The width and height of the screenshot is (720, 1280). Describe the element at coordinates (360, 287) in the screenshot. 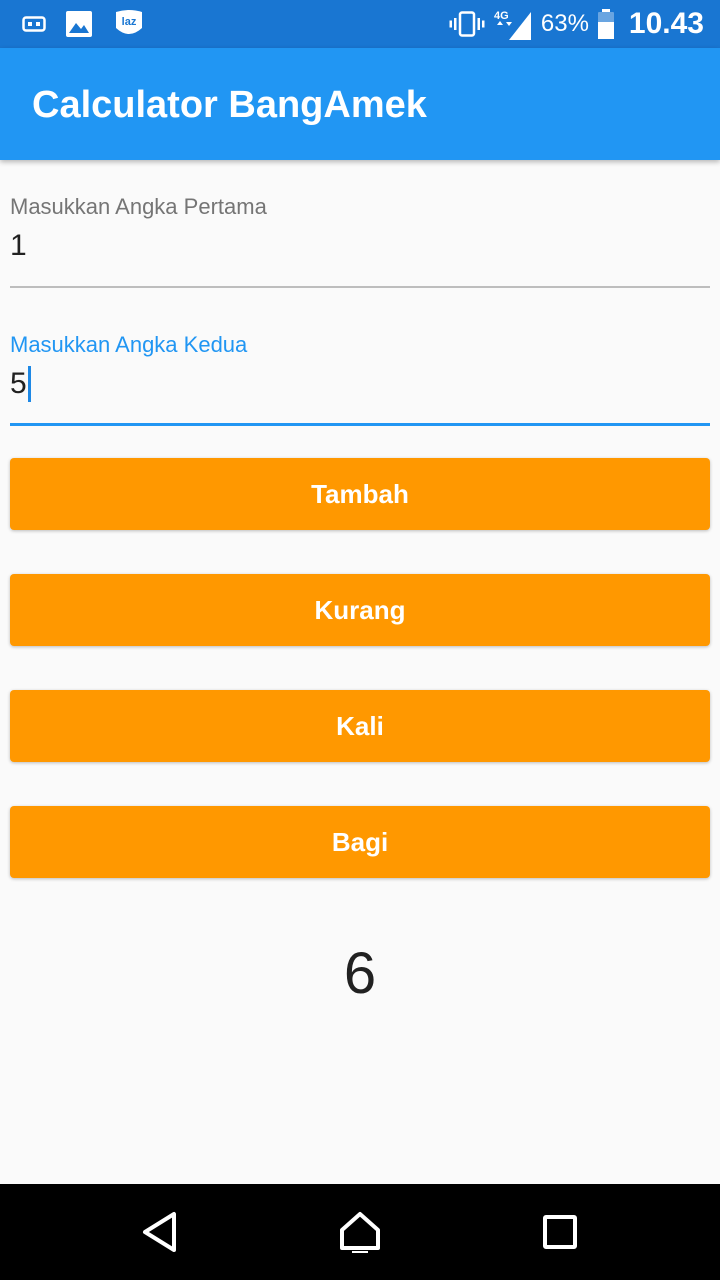

I see `first-number-underline` at that location.